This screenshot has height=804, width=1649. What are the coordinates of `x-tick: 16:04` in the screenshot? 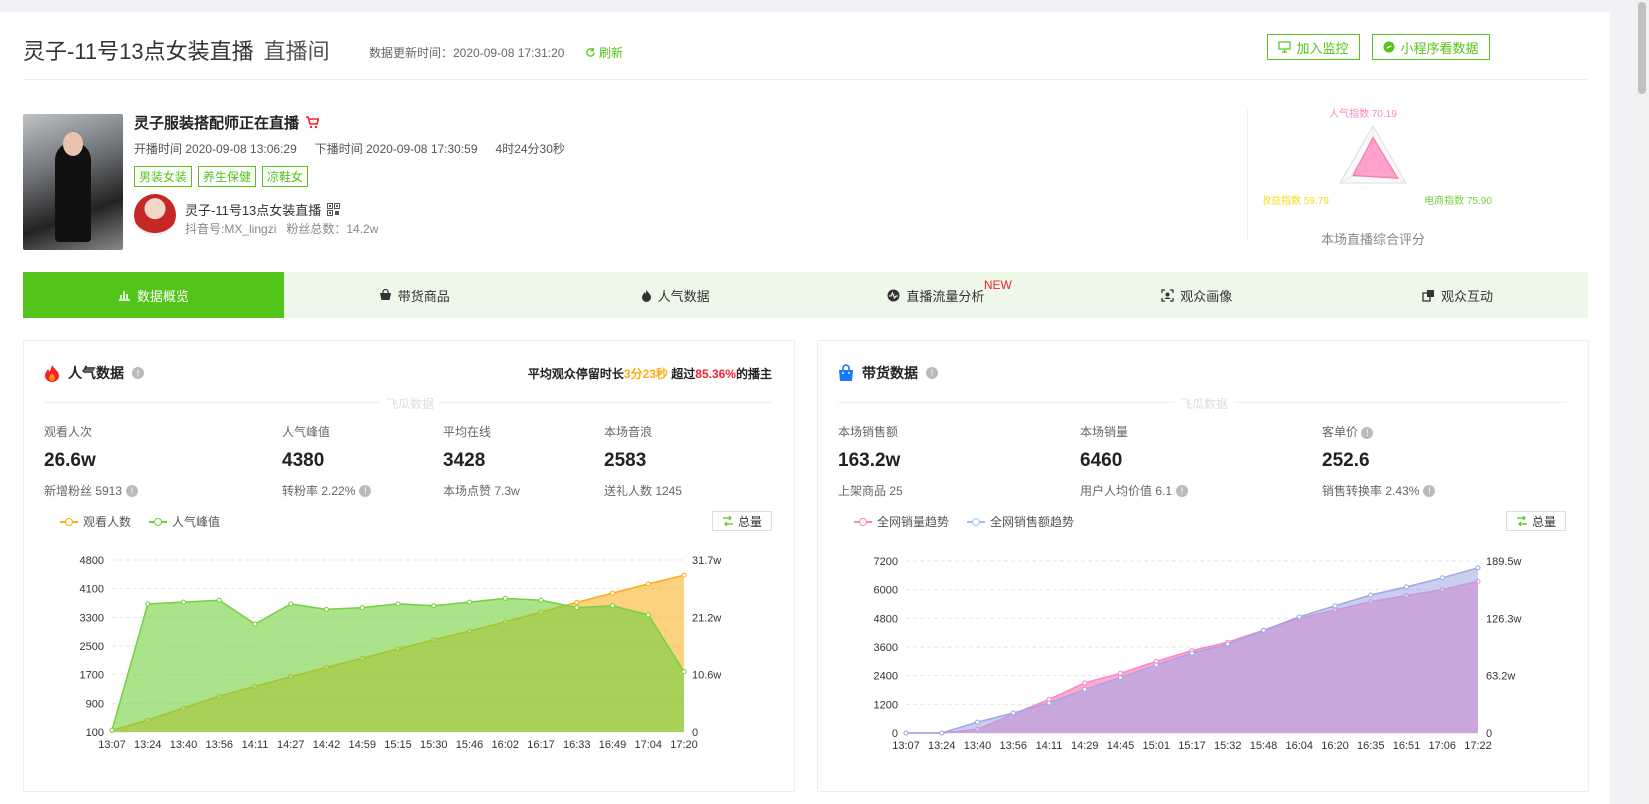 It's located at (1299, 746).